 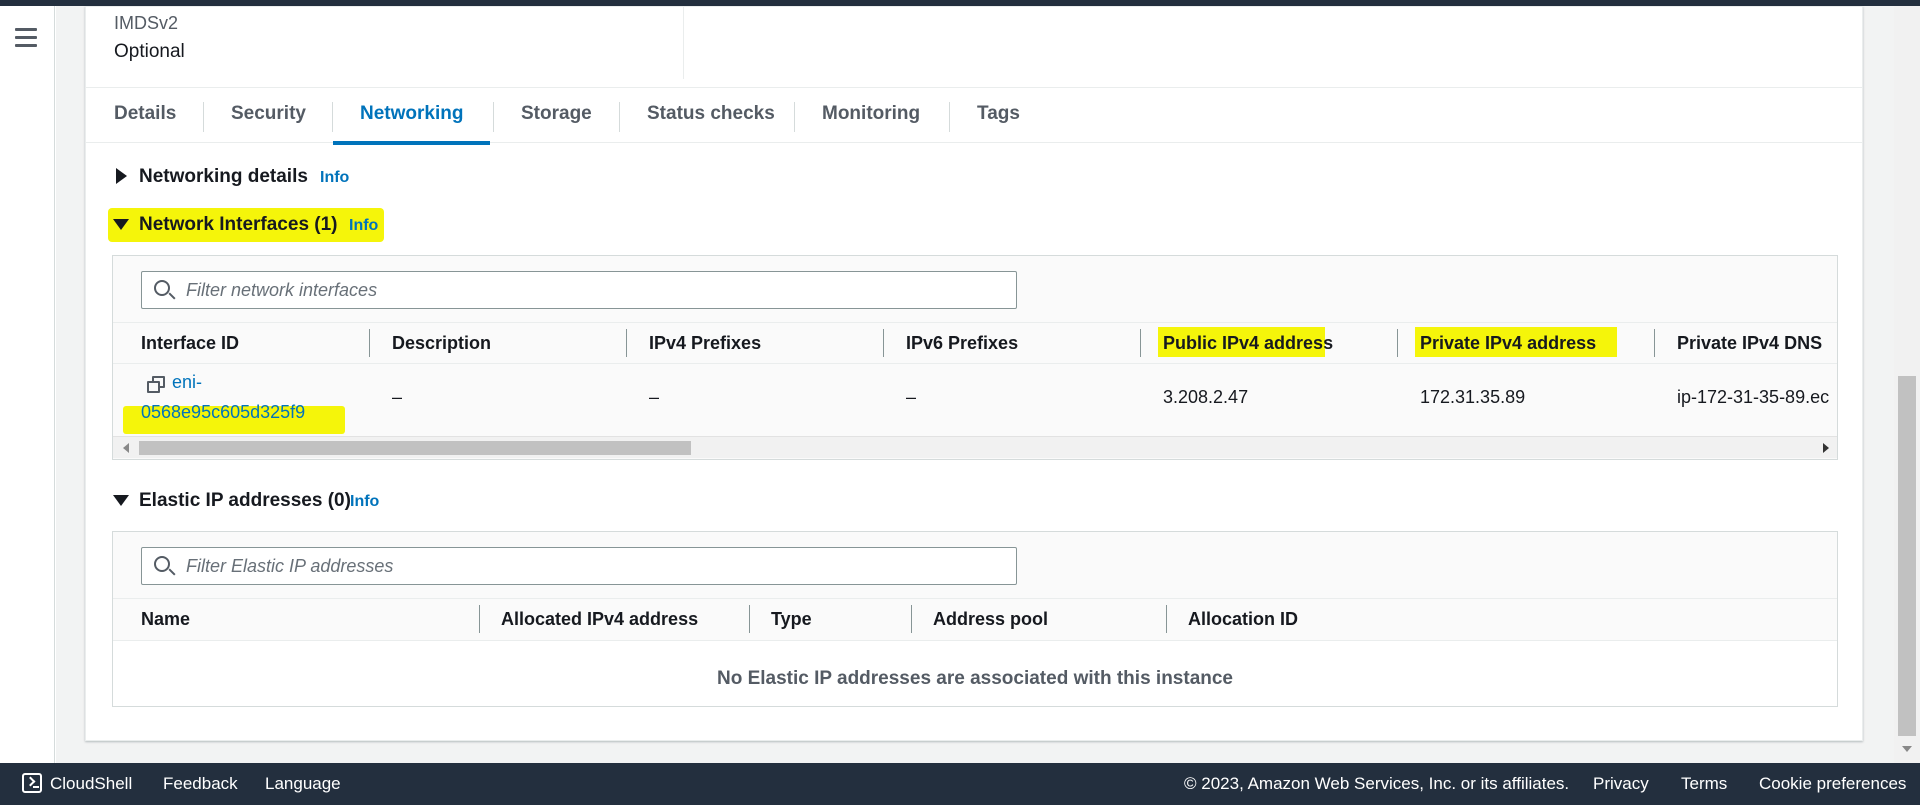 I want to click on public-ipv4-cell: 3.208.2.47, so click(x=1206, y=397).